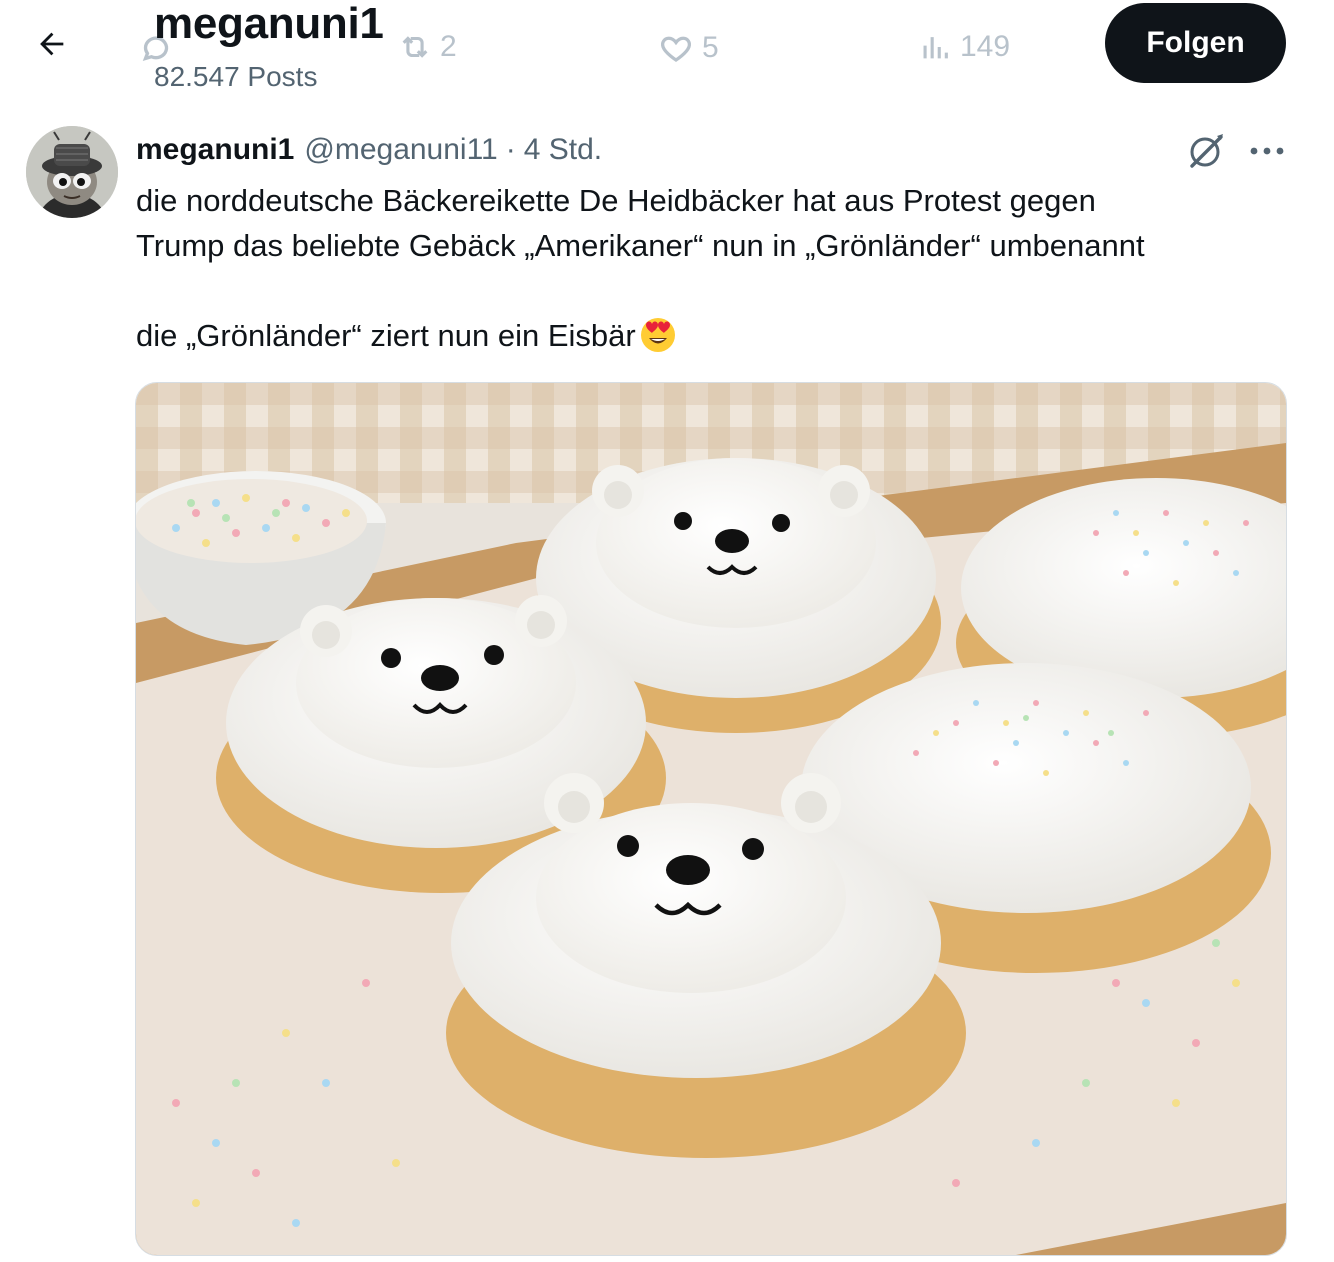 The height and width of the screenshot is (1262, 1334). I want to click on heart-icon, so click(676, 49).